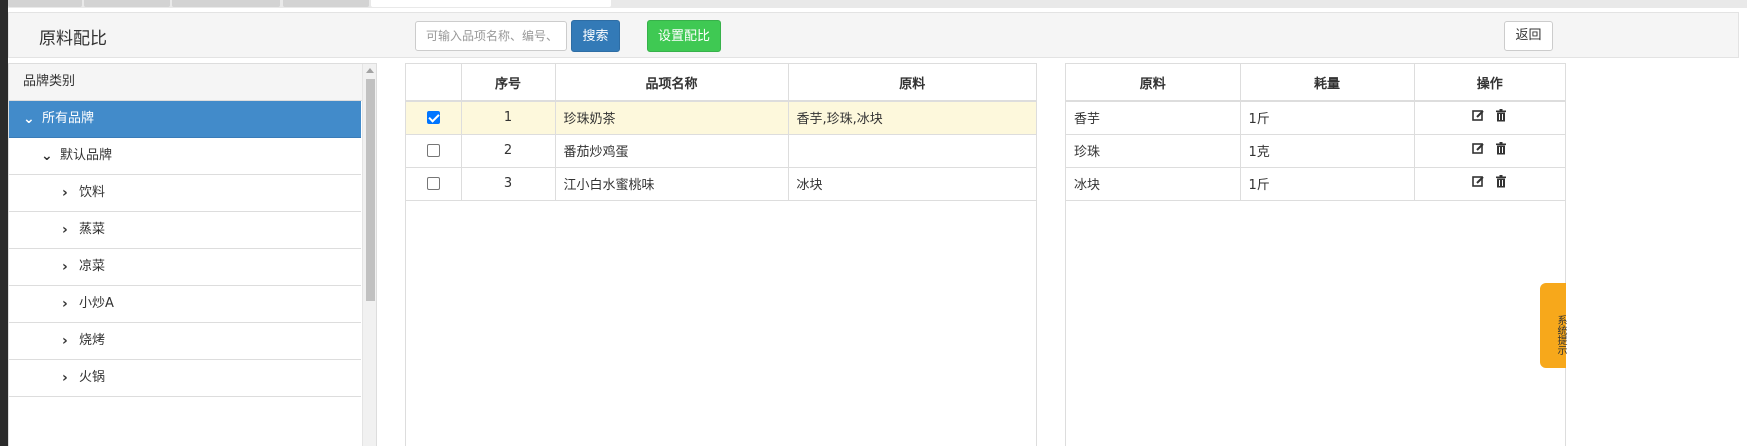 This screenshot has height=446, width=1747. I want to click on tree-node-all-brands: ⌄ 所有品牌, so click(185, 119).